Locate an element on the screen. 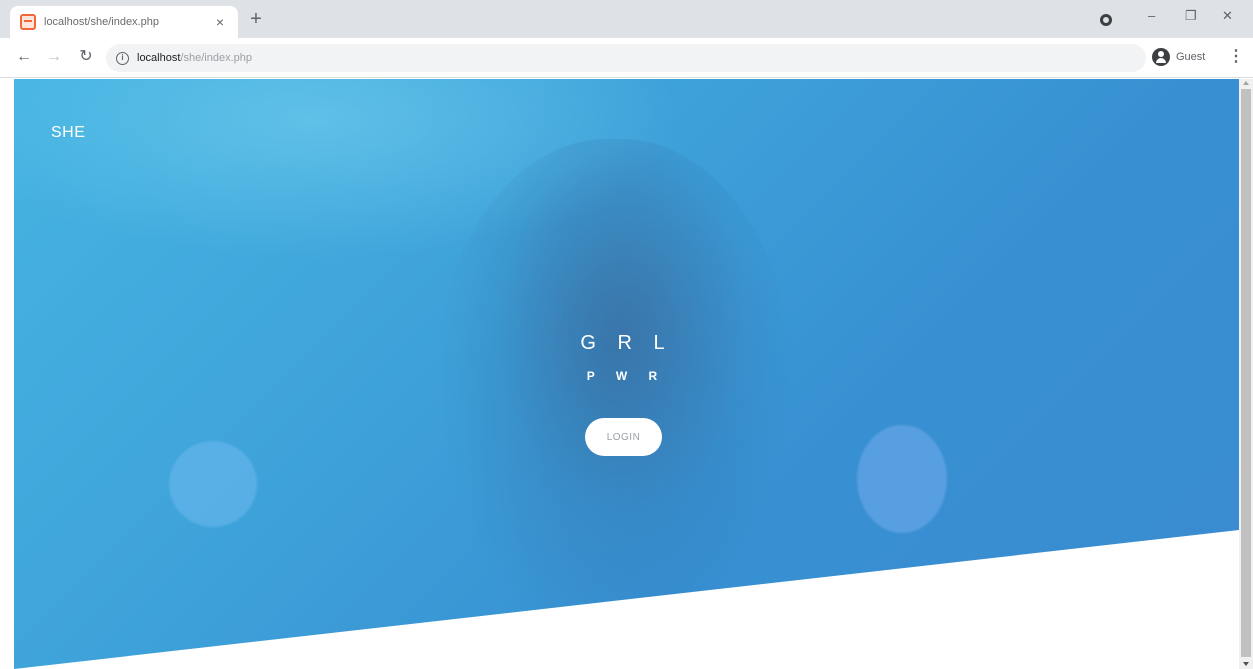 This screenshot has height=669, width=1253. page-scrollbar is located at coordinates (1246, 374).